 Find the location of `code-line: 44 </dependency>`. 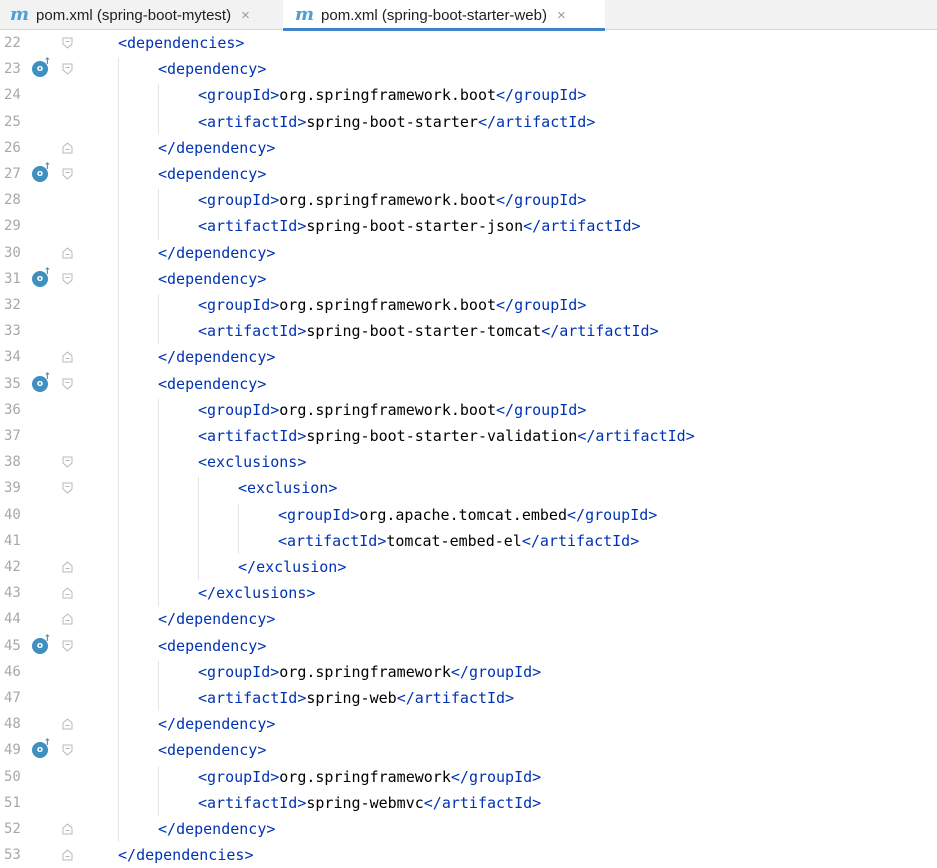

code-line: 44 </dependency> is located at coordinates (468, 619).